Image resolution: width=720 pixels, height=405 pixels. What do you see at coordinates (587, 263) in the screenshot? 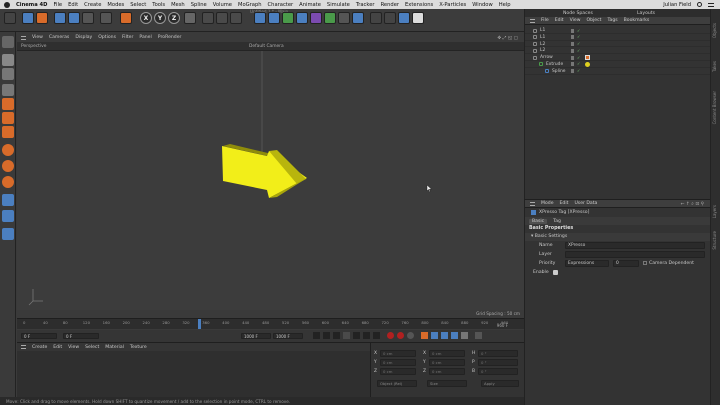
I see `priority-dropdown: Expressions` at bounding box center [587, 263].